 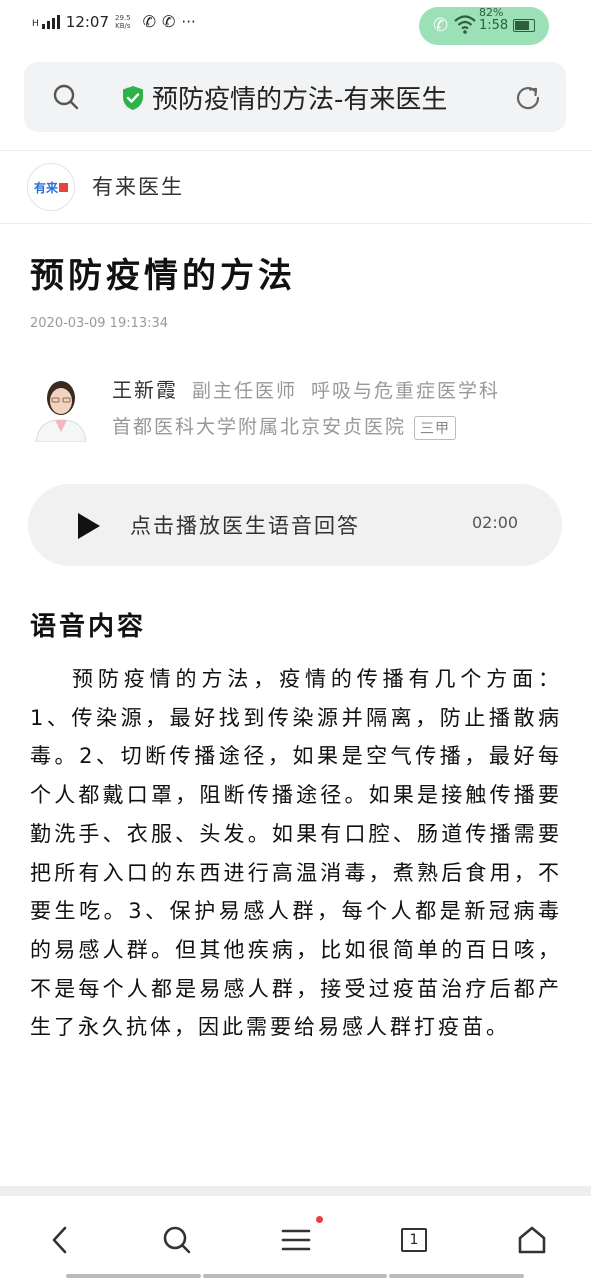 I want to click on audio-duration: 02:00, so click(x=495, y=522).